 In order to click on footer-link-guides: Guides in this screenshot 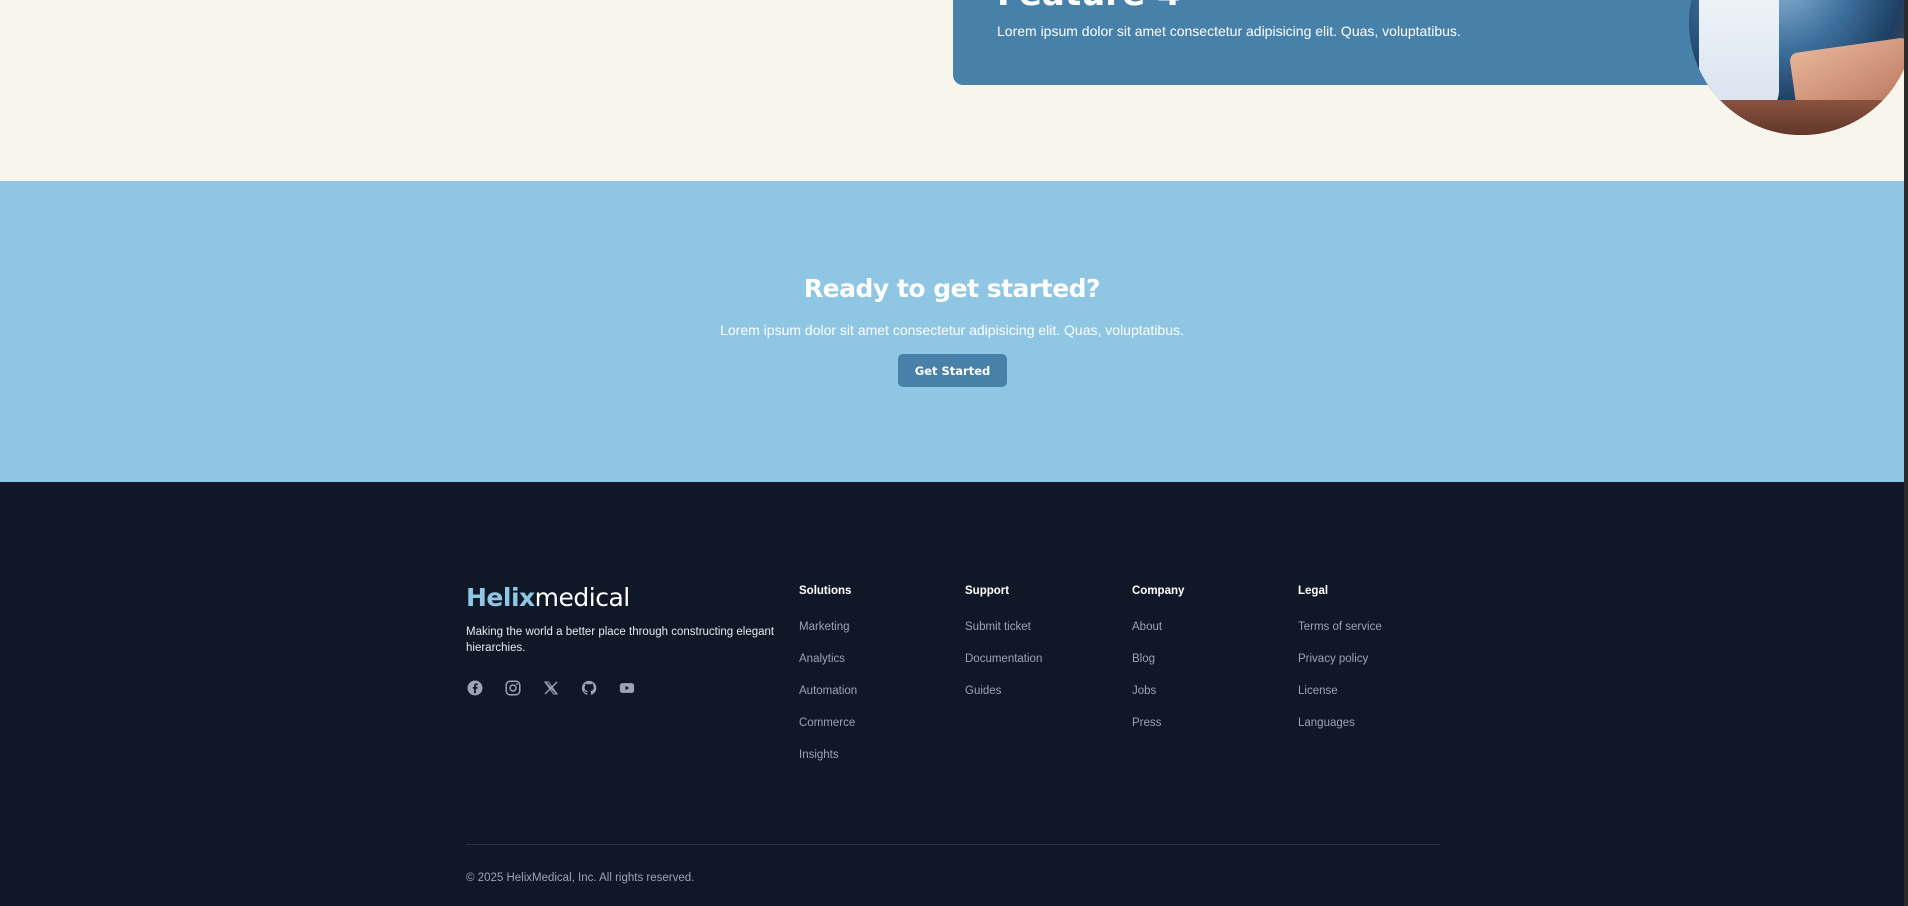, I will do `click(983, 691)`.